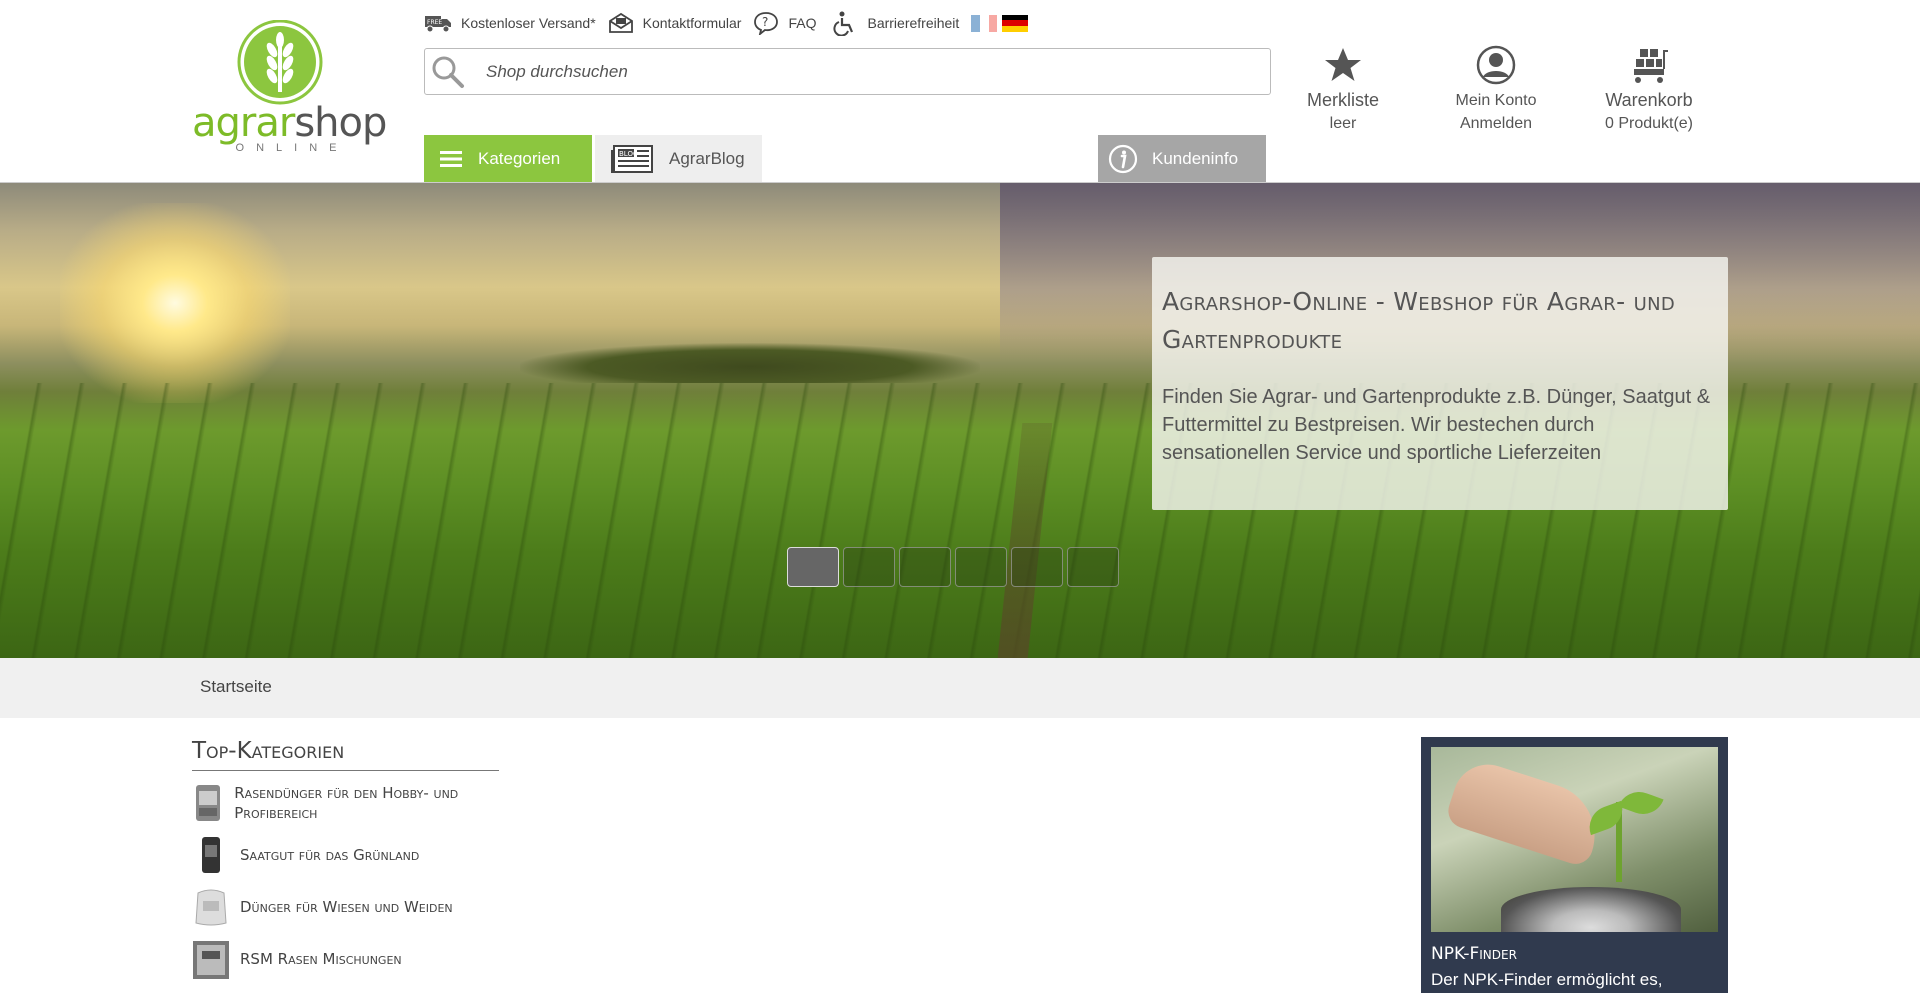 Image resolution: width=1920 pixels, height=993 pixels. Describe the element at coordinates (1649, 100) in the screenshot. I see `cart-label: Warenkorb` at that location.